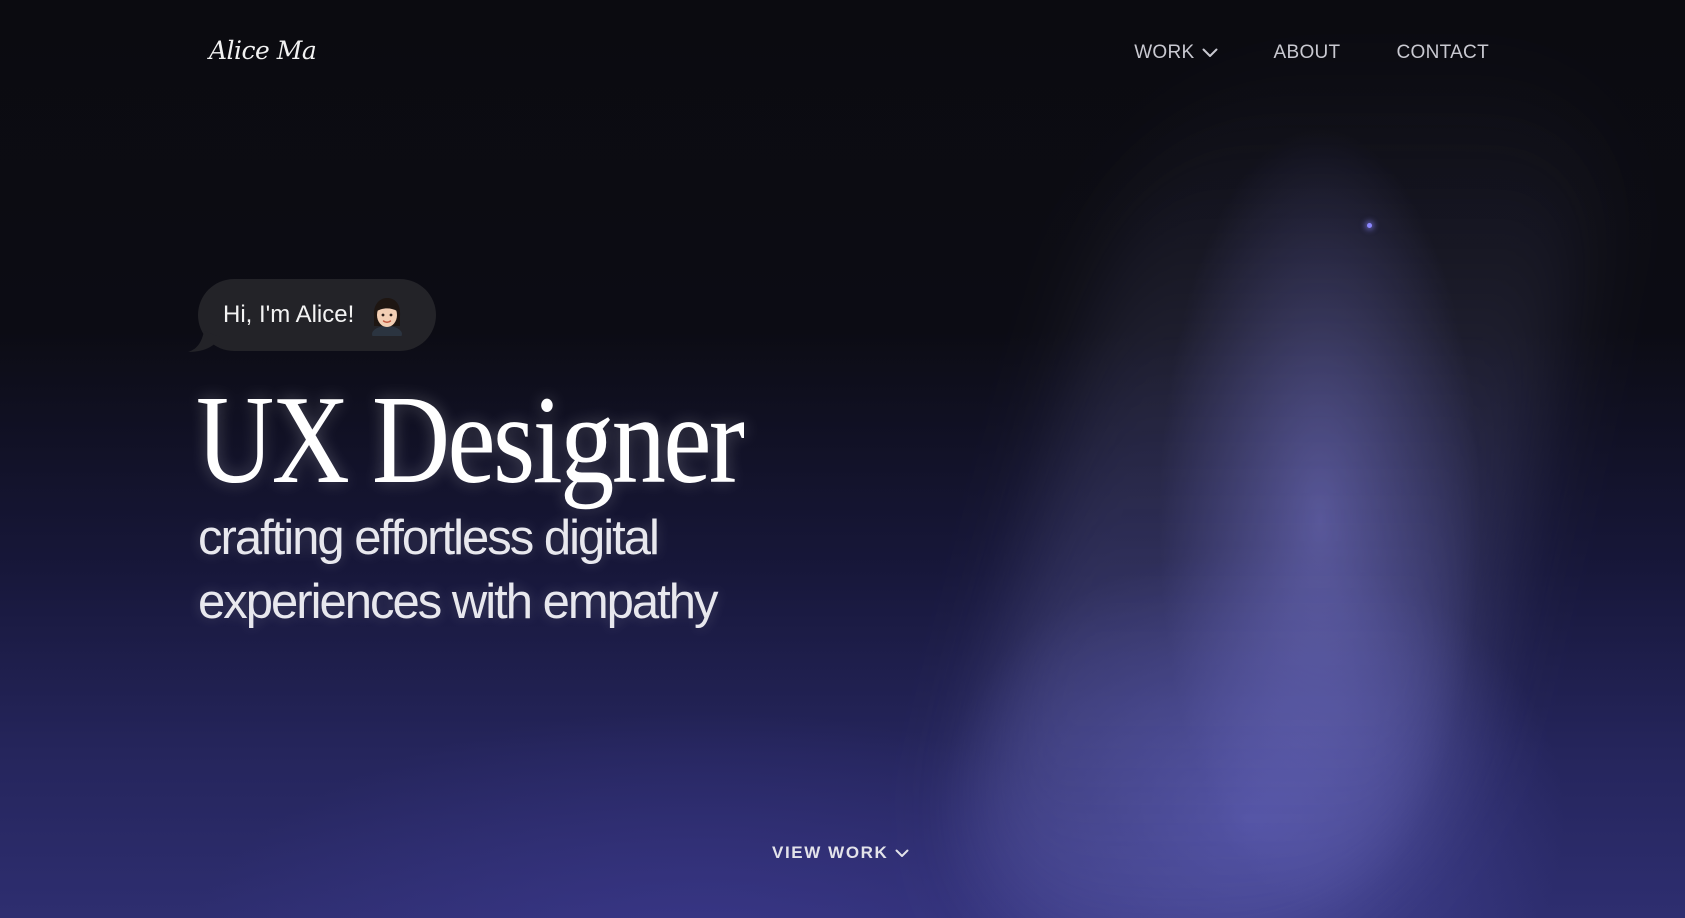  What do you see at coordinates (830, 852) in the screenshot?
I see `view-work-label: VIEW WORK` at bounding box center [830, 852].